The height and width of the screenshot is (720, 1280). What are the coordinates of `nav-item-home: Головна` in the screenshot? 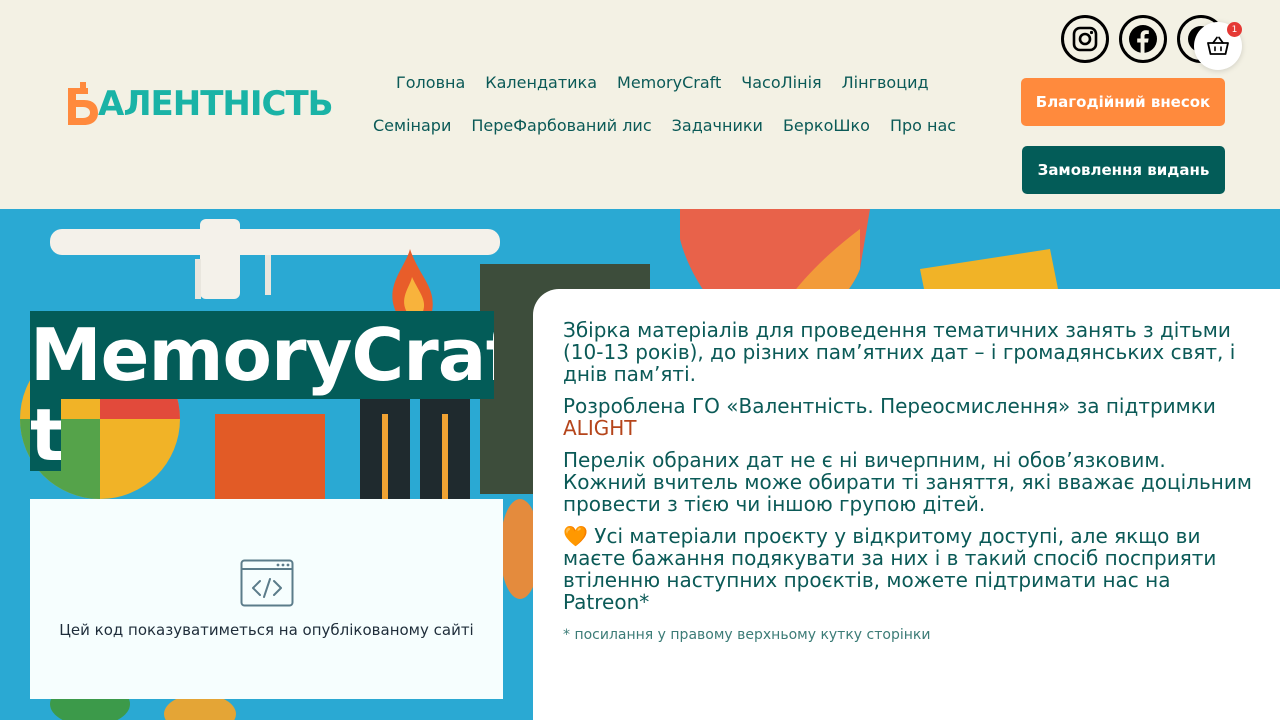 It's located at (430, 82).